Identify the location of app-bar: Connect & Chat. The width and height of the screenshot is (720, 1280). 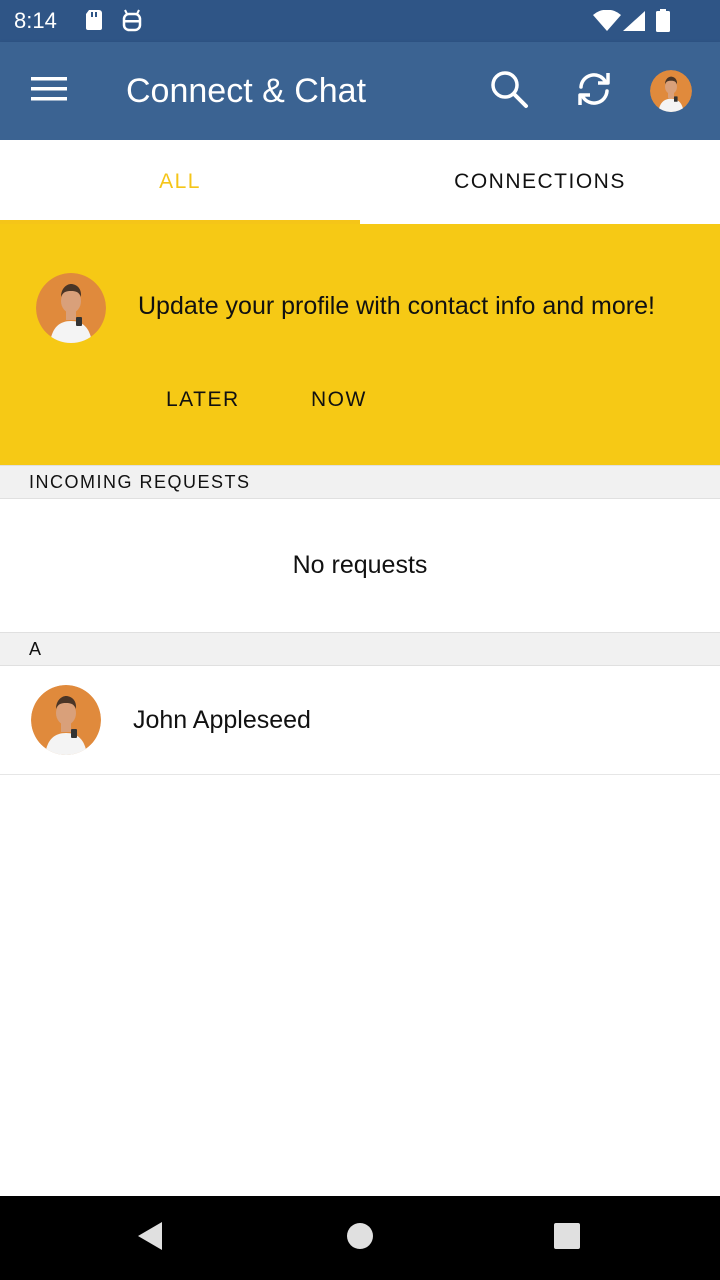
(360, 91).